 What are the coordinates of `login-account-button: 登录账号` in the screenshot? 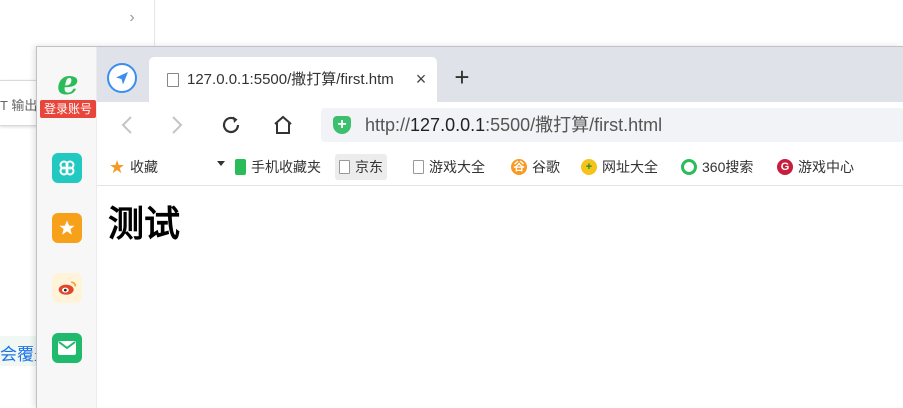 It's located at (68, 109).